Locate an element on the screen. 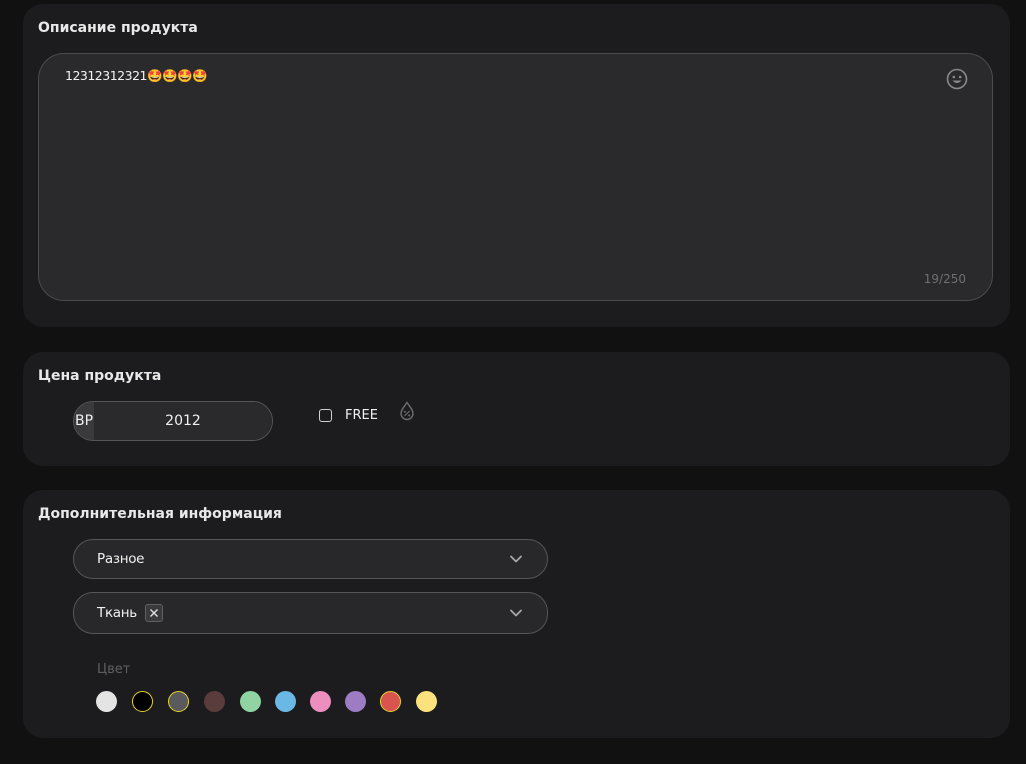 Image resolution: width=1026 pixels, height=764 pixels. color-label: Цвет is located at coordinates (114, 669).